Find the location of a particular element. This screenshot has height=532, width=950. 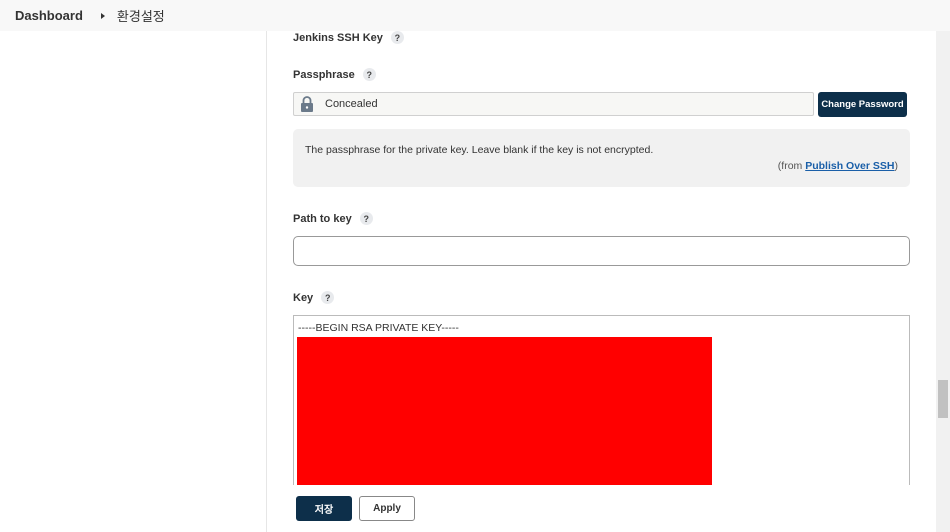

path-to-key-input is located at coordinates (601, 251).